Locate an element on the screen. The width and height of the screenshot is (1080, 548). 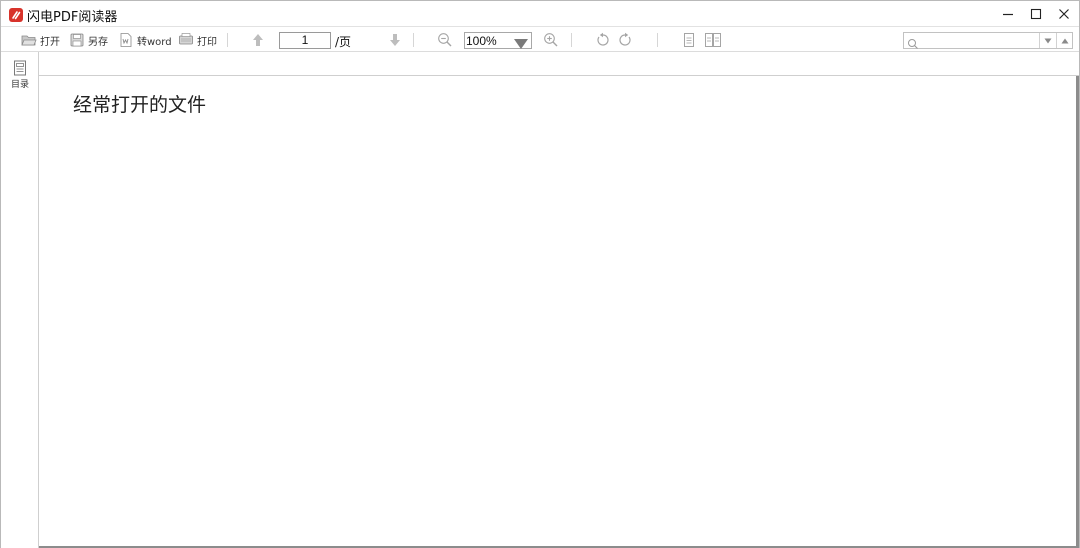
open-button: 打开 is located at coordinates (40, 40).